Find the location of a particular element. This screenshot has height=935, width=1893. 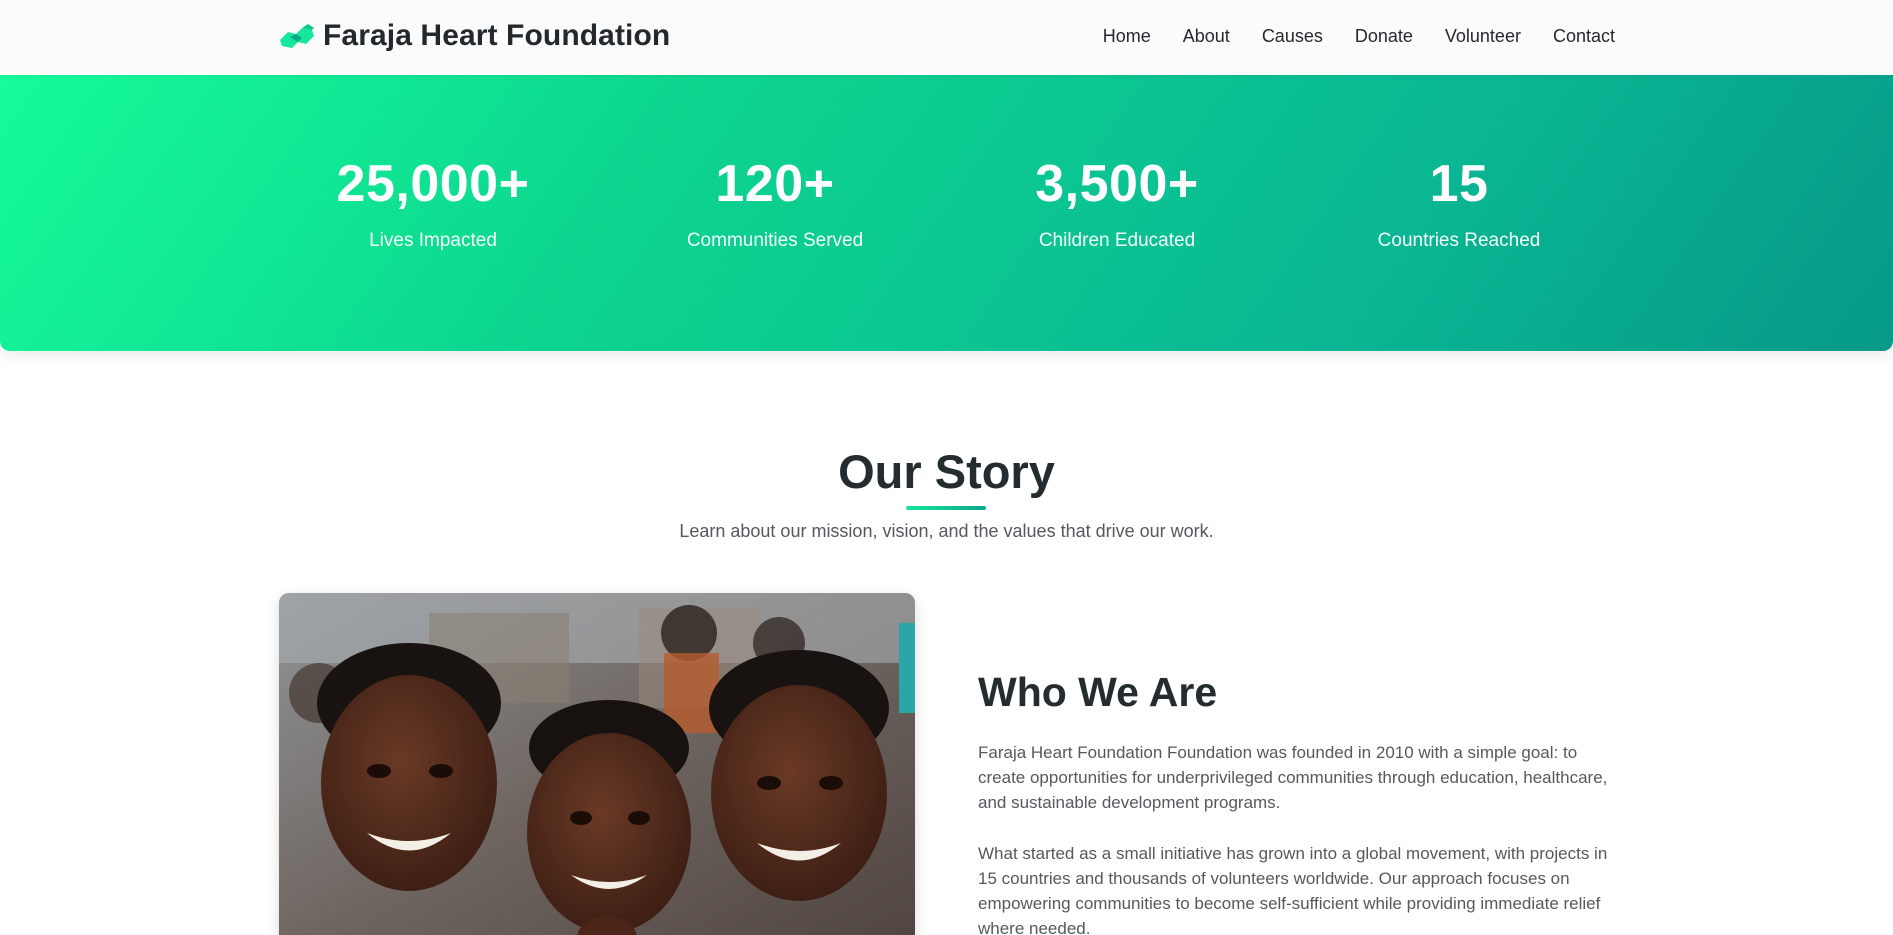

nav-causes-link: Causes is located at coordinates (1292, 36).